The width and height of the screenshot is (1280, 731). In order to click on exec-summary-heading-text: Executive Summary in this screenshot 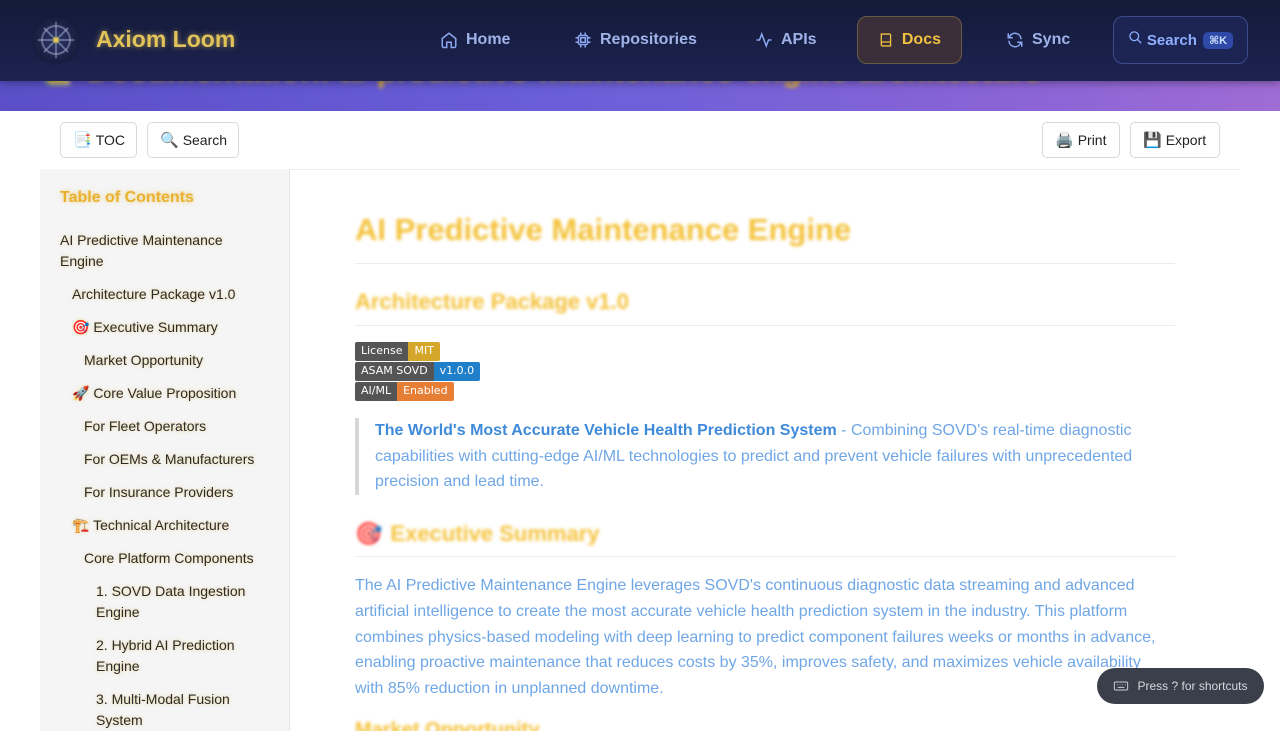, I will do `click(495, 533)`.